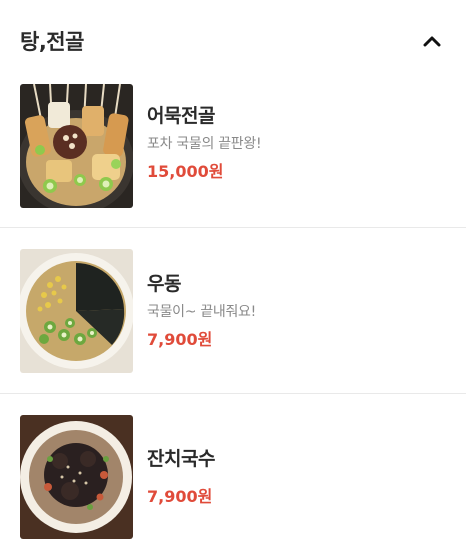 Image resolution: width=466 pixels, height=556 pixels. I want to click on menu-item-price: 15,000원, so click(185, 171).